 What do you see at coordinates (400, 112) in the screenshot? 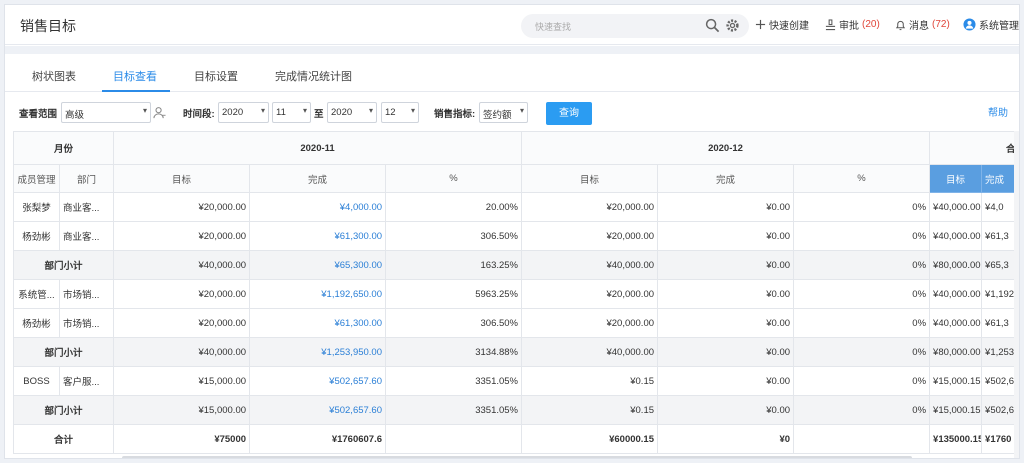
I see `to-month-select: 12 ▾` at bounding box center [400, 112].